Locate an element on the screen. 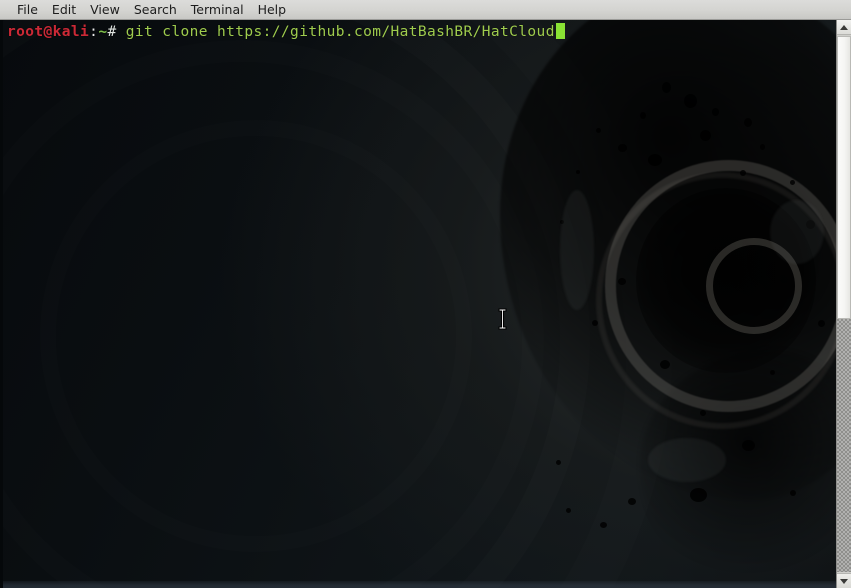  prompt-colon: : is located at coordinates (94, 32).